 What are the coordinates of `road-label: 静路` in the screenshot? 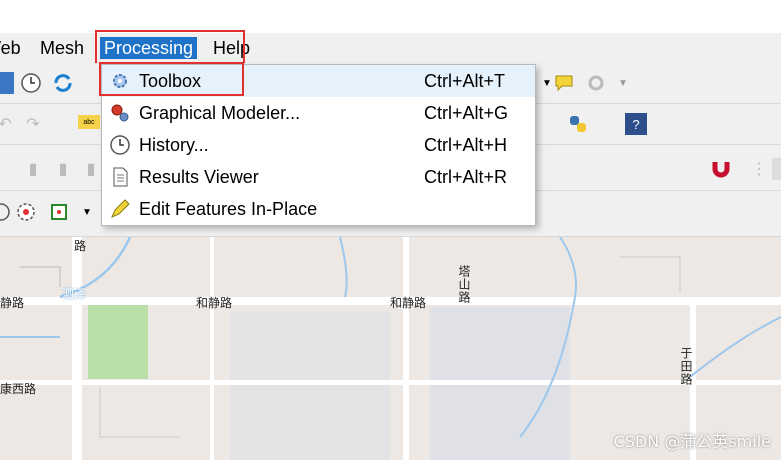 It's located at (12, 303).